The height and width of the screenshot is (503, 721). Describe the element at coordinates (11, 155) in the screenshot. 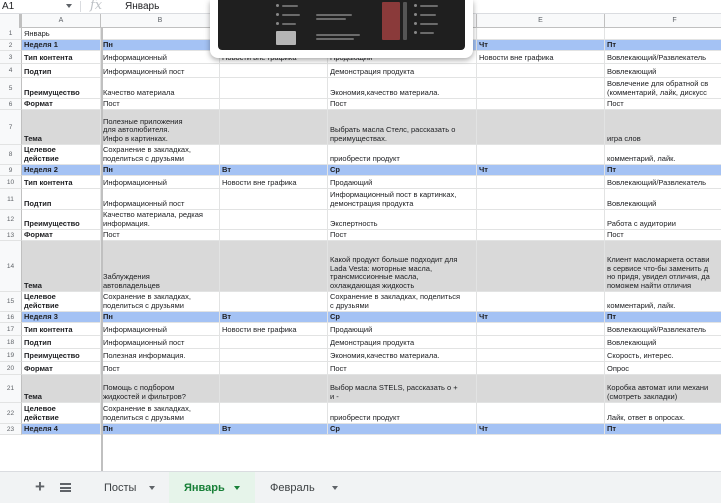

I see `row-header: 8` at that location.